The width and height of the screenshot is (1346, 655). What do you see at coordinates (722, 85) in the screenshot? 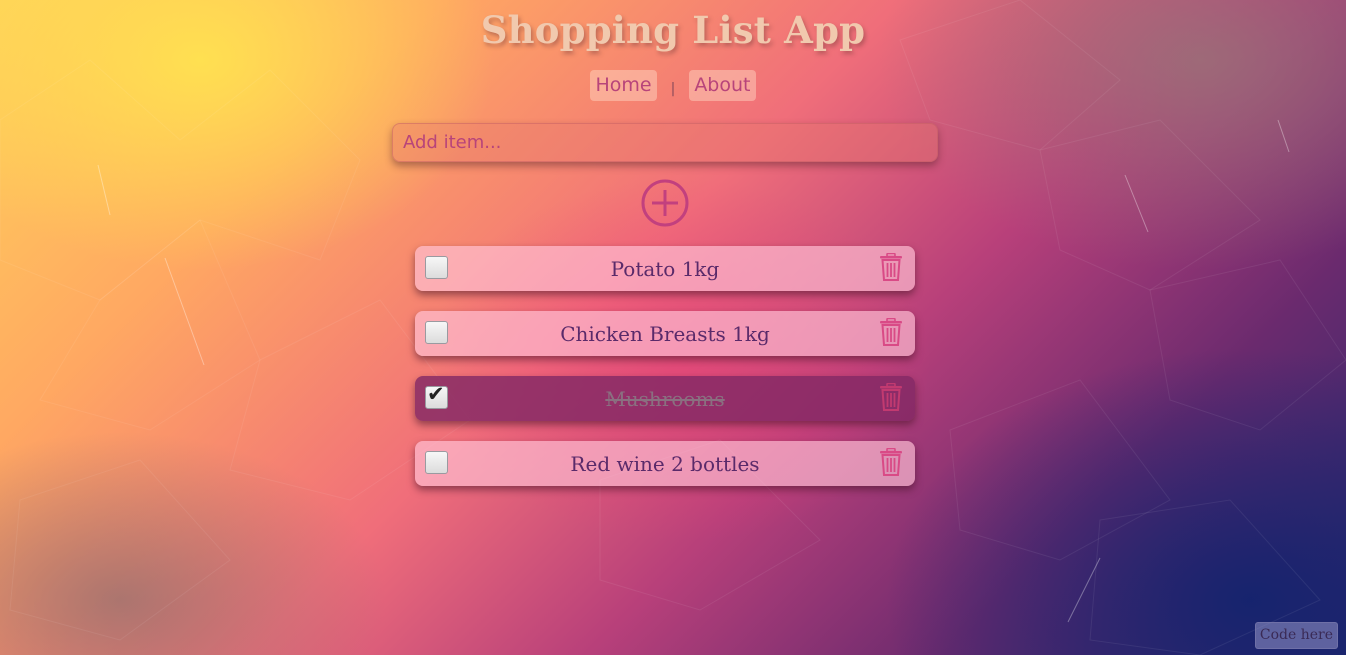
I see `nav-link-about: About` at bounding box center [722, 85].